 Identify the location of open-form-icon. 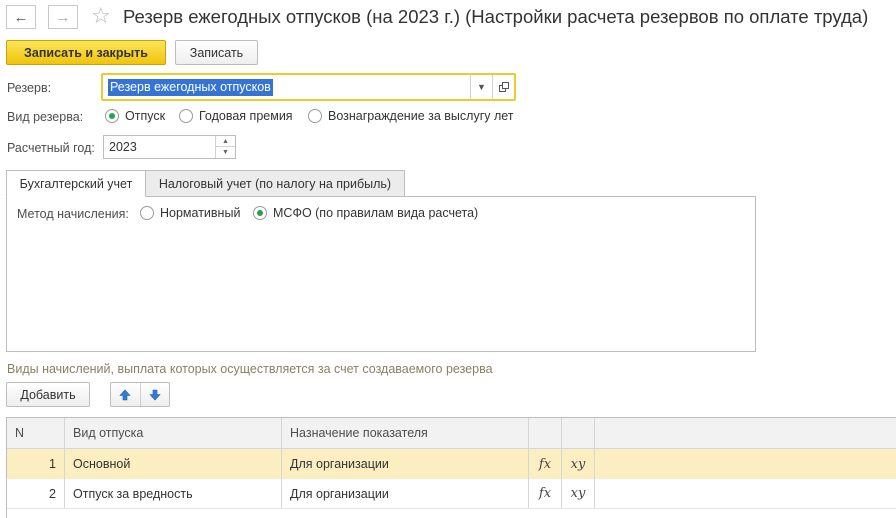
(503, 87).